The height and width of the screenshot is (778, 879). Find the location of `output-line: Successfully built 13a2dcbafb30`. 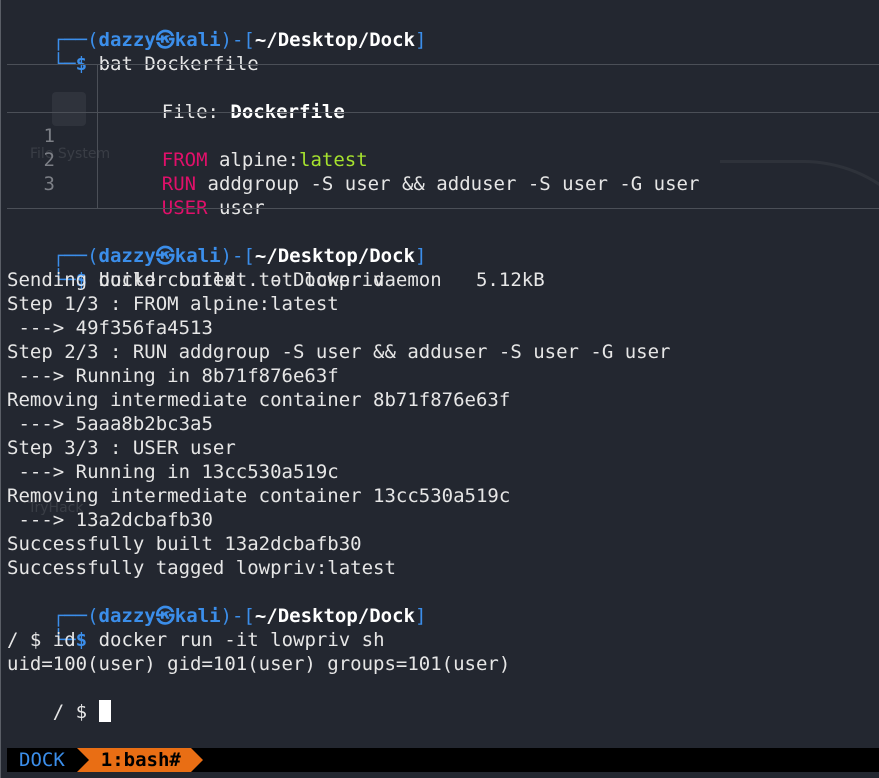

output-line: Successfully built 13a2dcbafb30 is located at coordinates (184, 544).